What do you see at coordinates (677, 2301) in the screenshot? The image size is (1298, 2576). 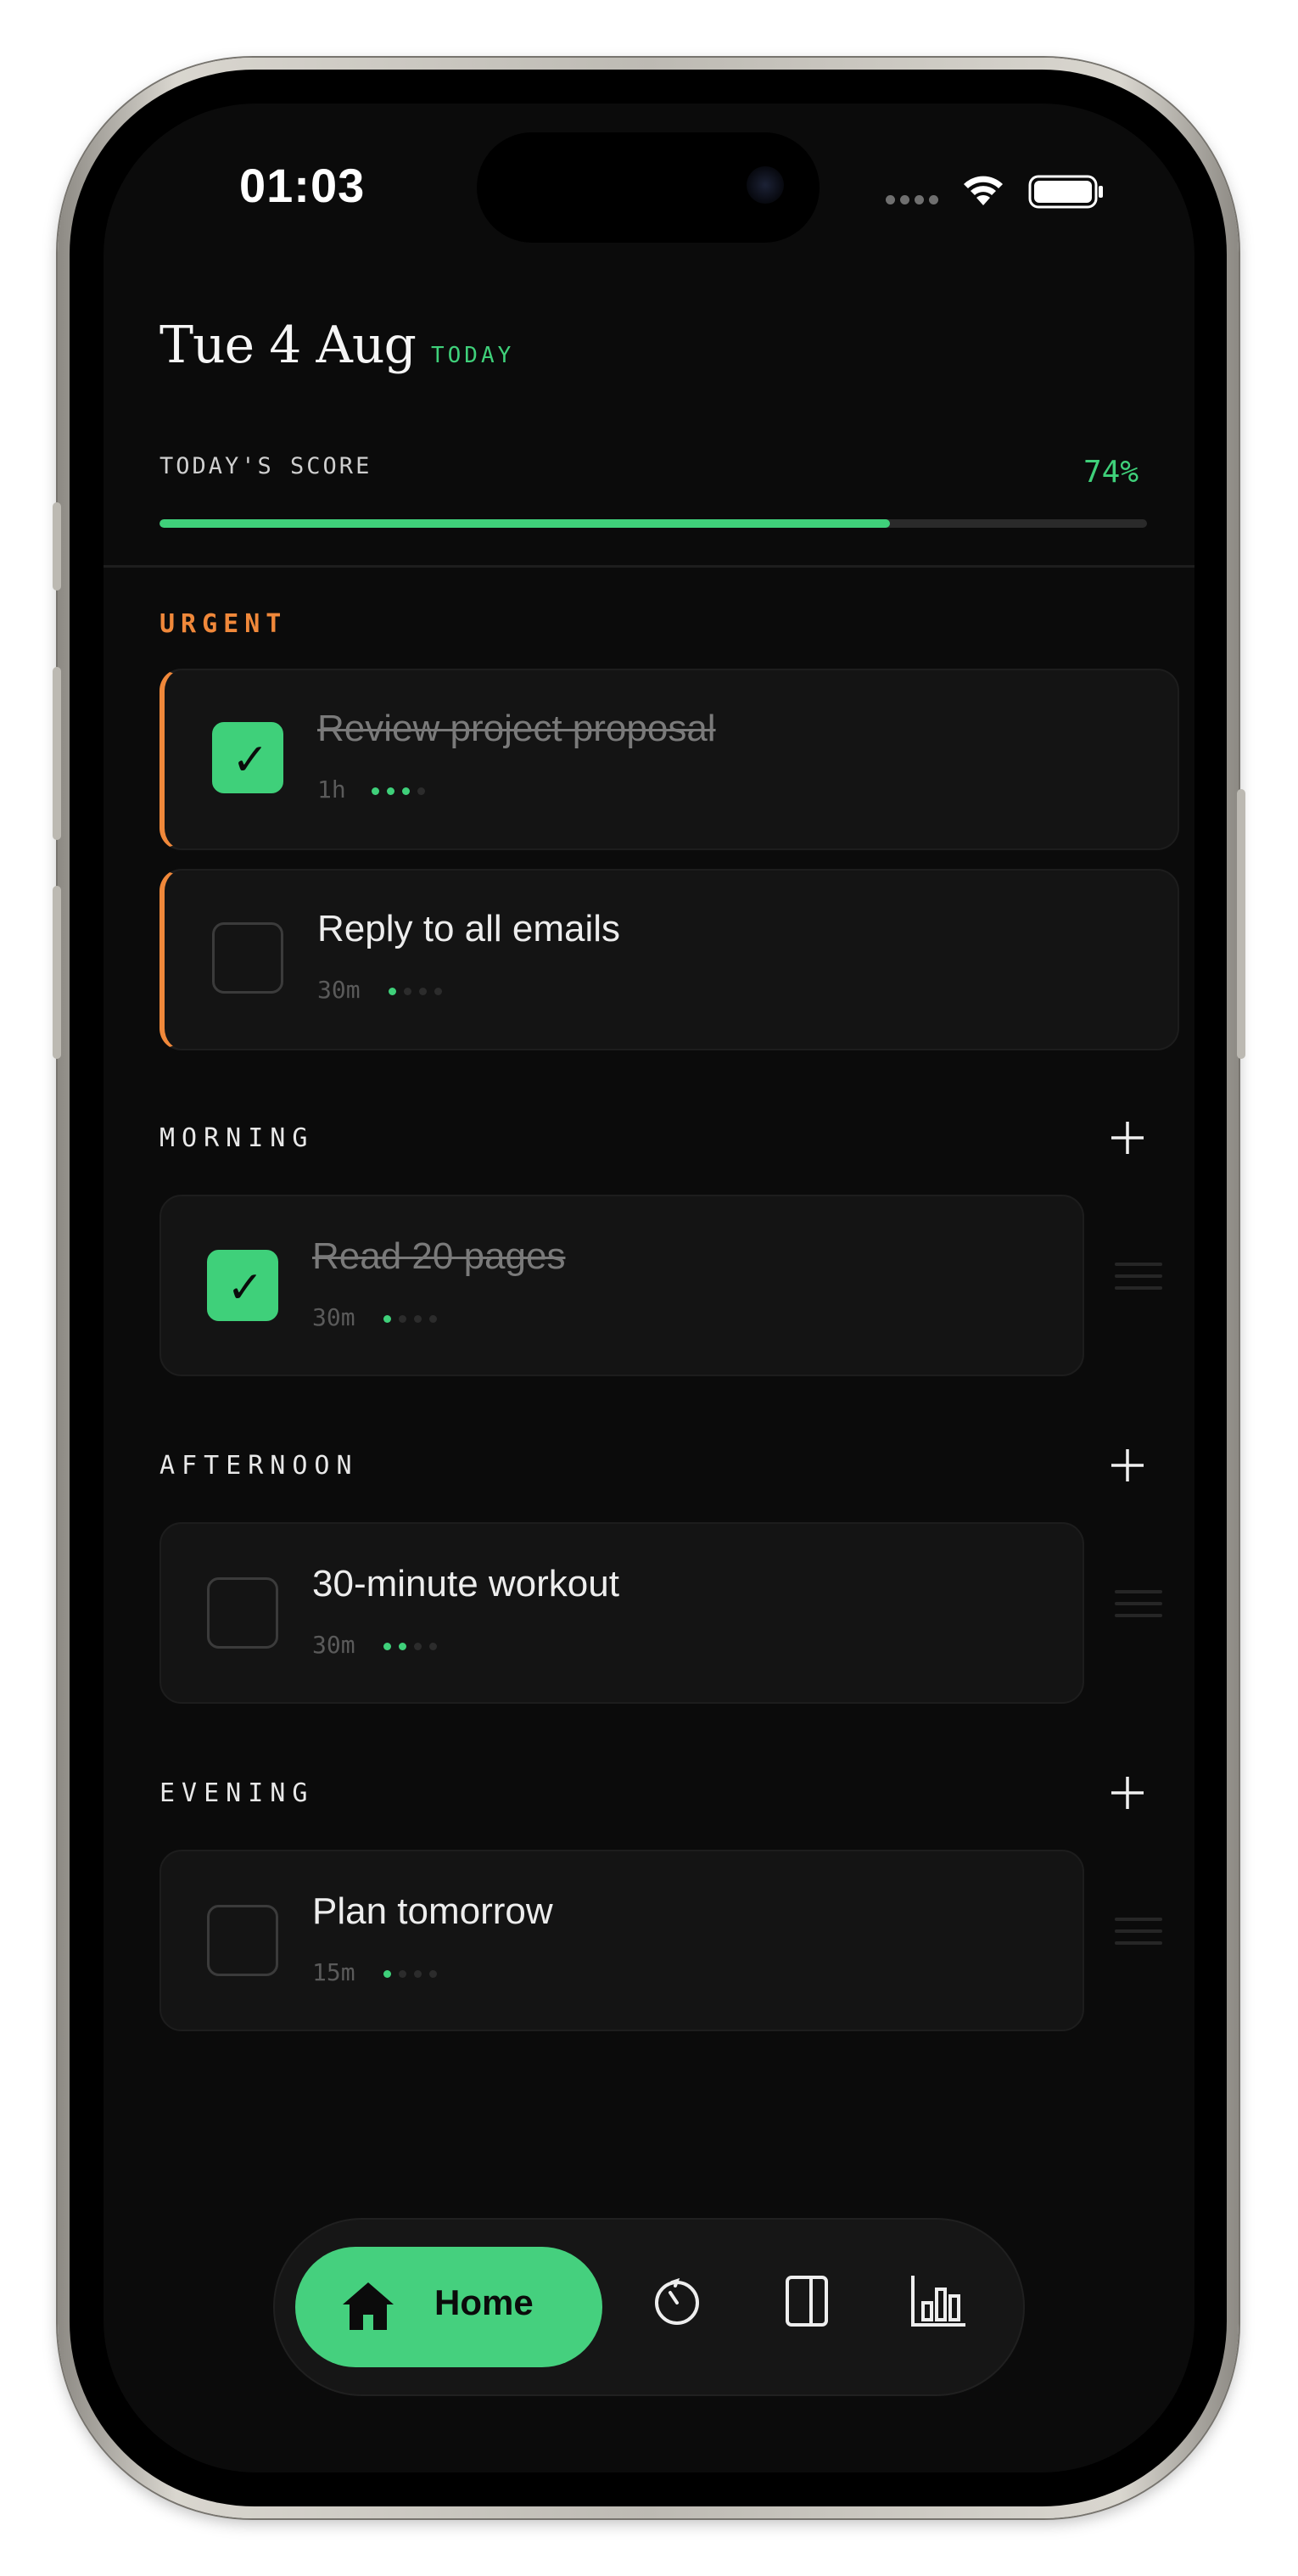 I see `timer-icon` at bounding box center [677, 2301].